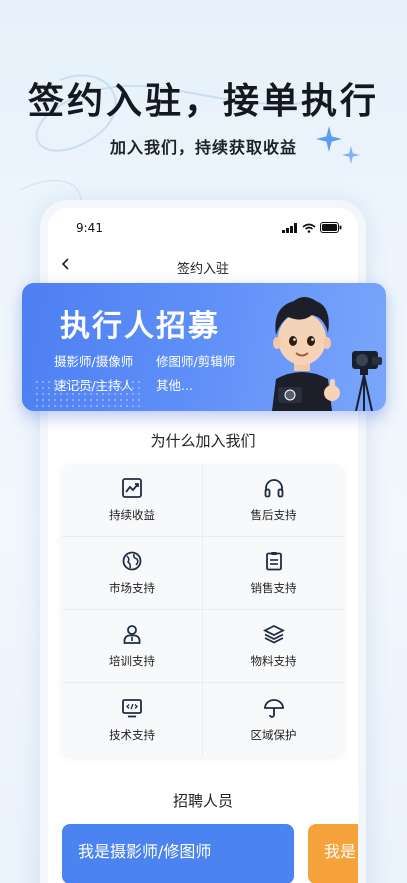 The image size is (407, 883). I want to click on benefit-item: 售后支持, so click(273, 500).